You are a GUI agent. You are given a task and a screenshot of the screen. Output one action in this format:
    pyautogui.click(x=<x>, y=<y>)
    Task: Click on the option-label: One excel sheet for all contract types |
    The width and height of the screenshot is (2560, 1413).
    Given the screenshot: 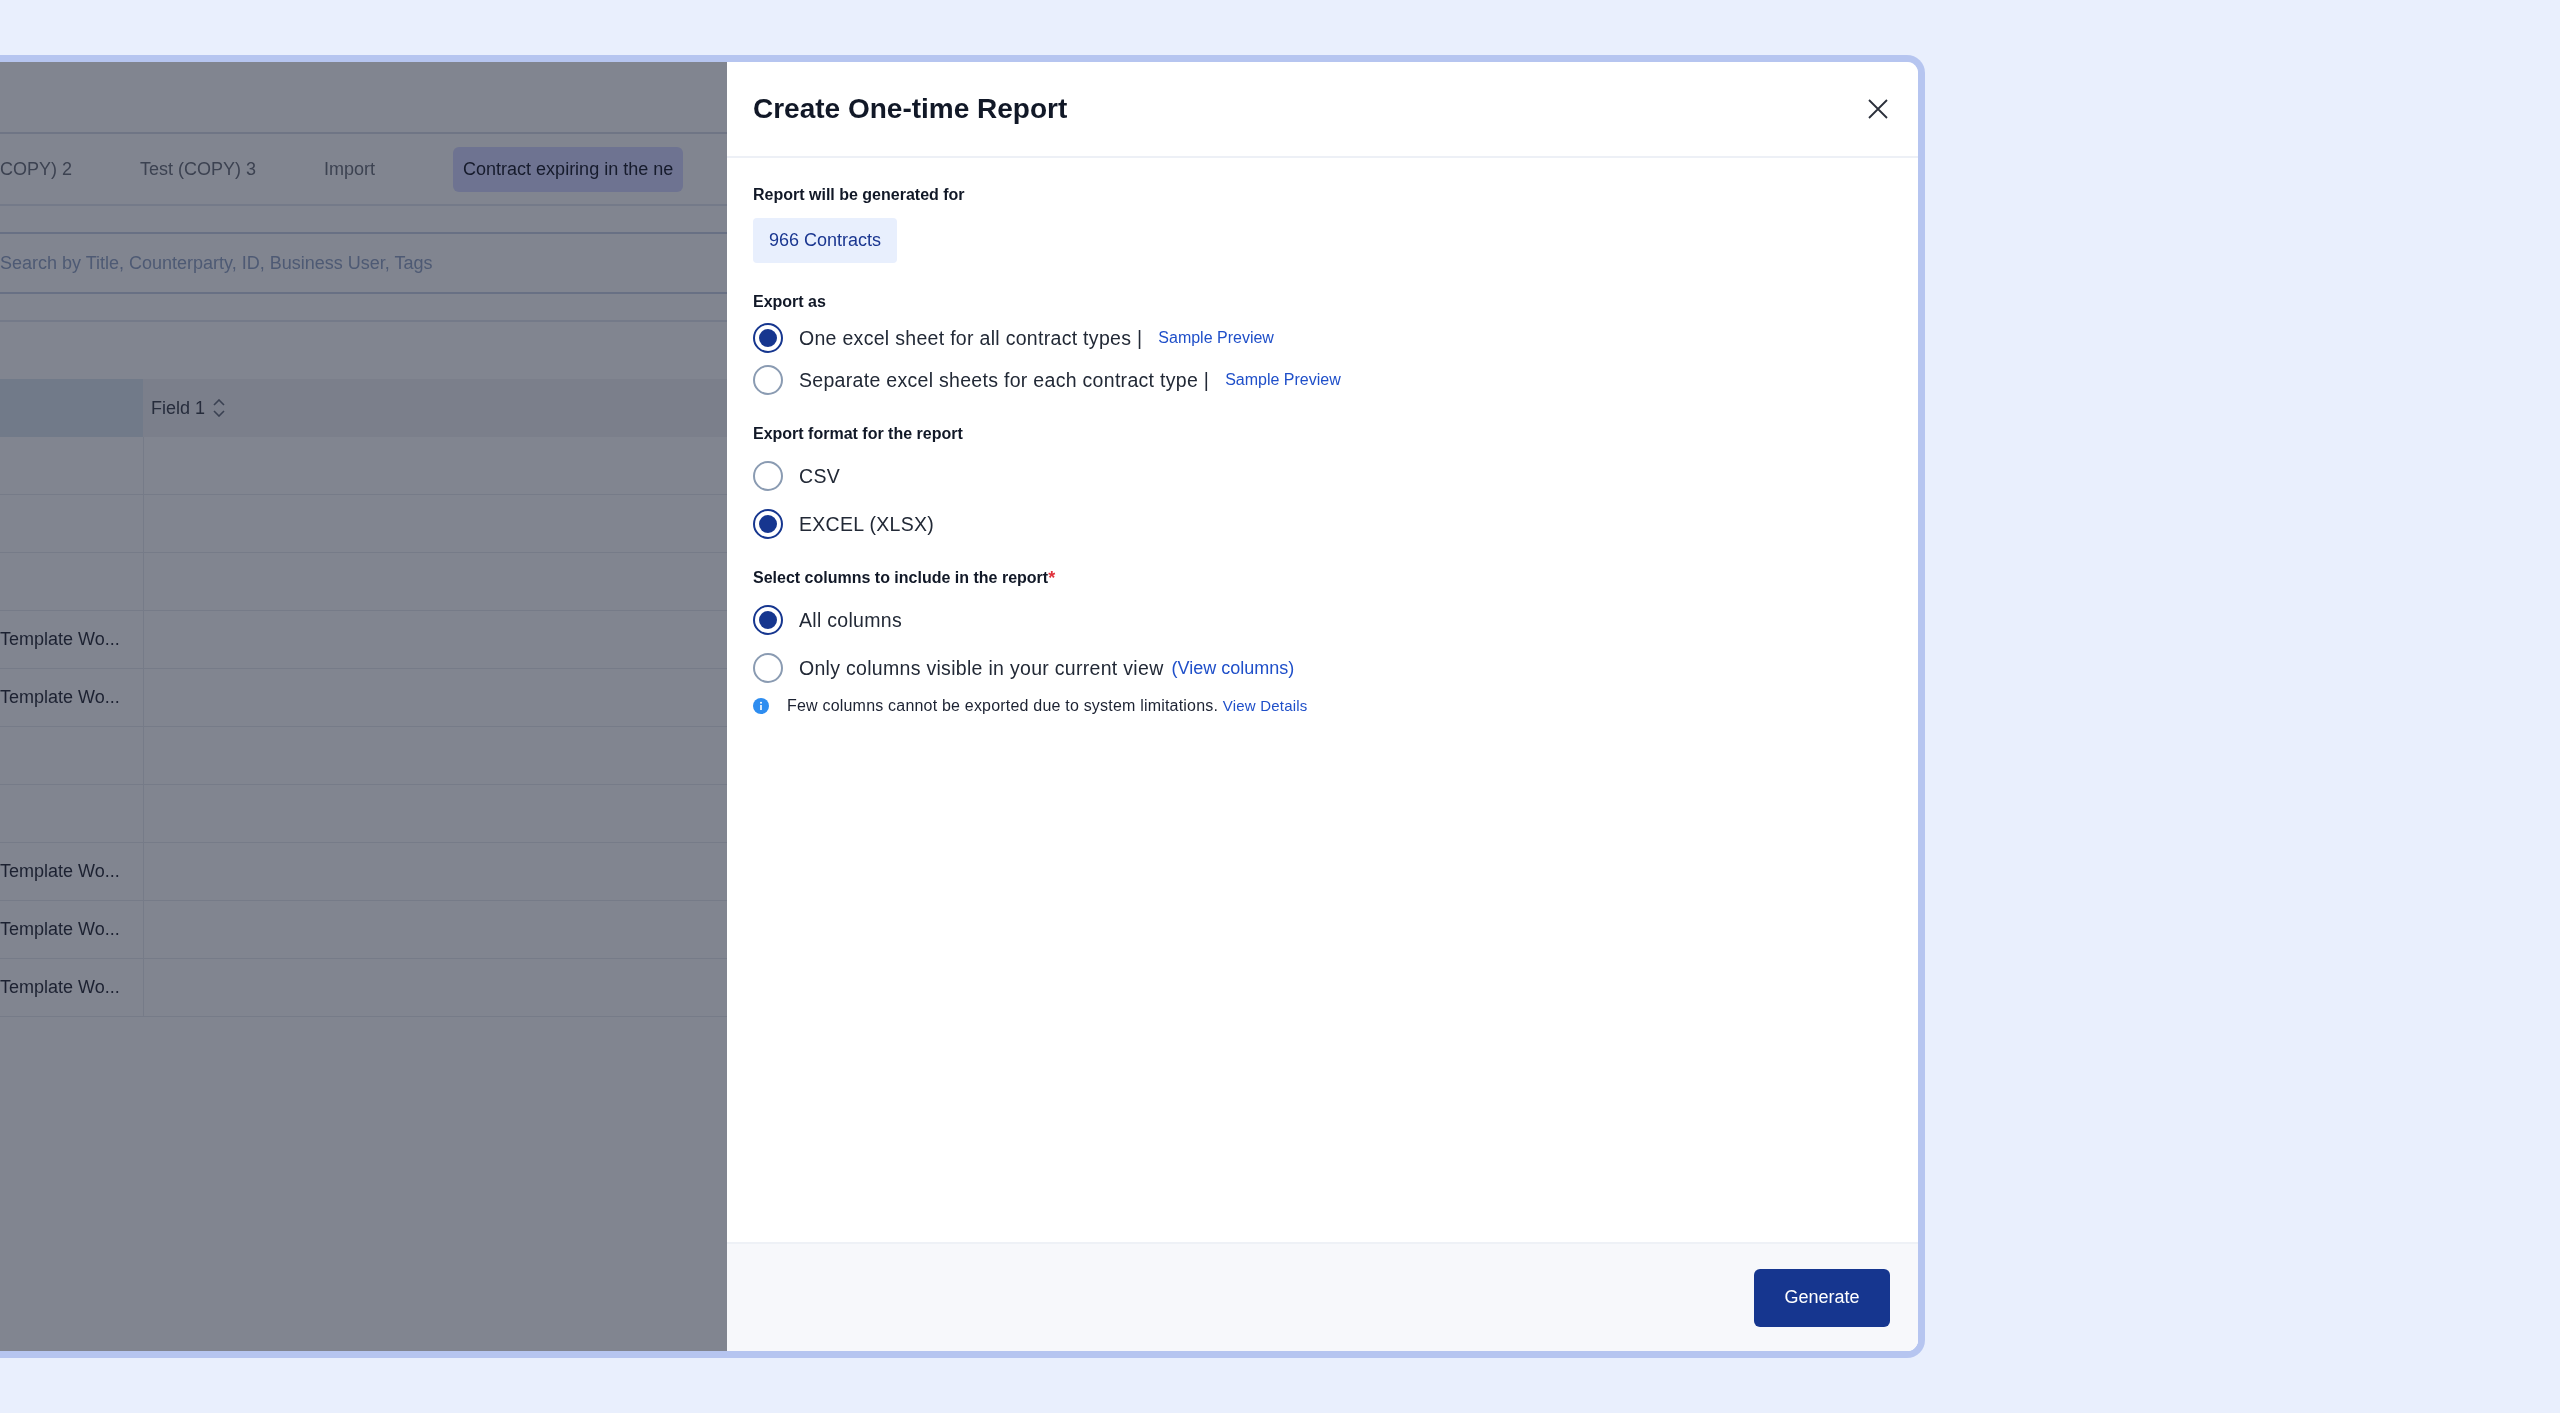 What is the action you would take?
    pyautogui.click(x=971, y=338)
    